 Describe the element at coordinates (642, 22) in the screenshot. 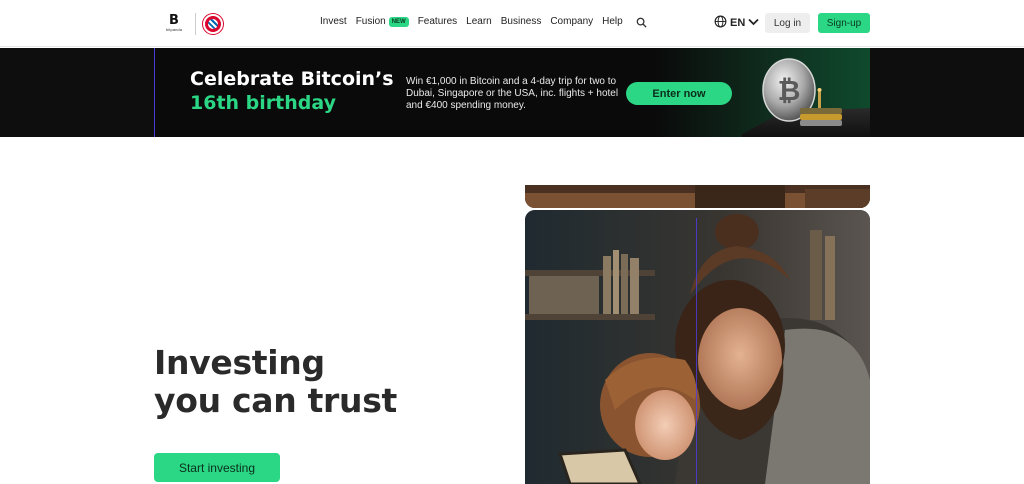

I see `search-icon` at that location.